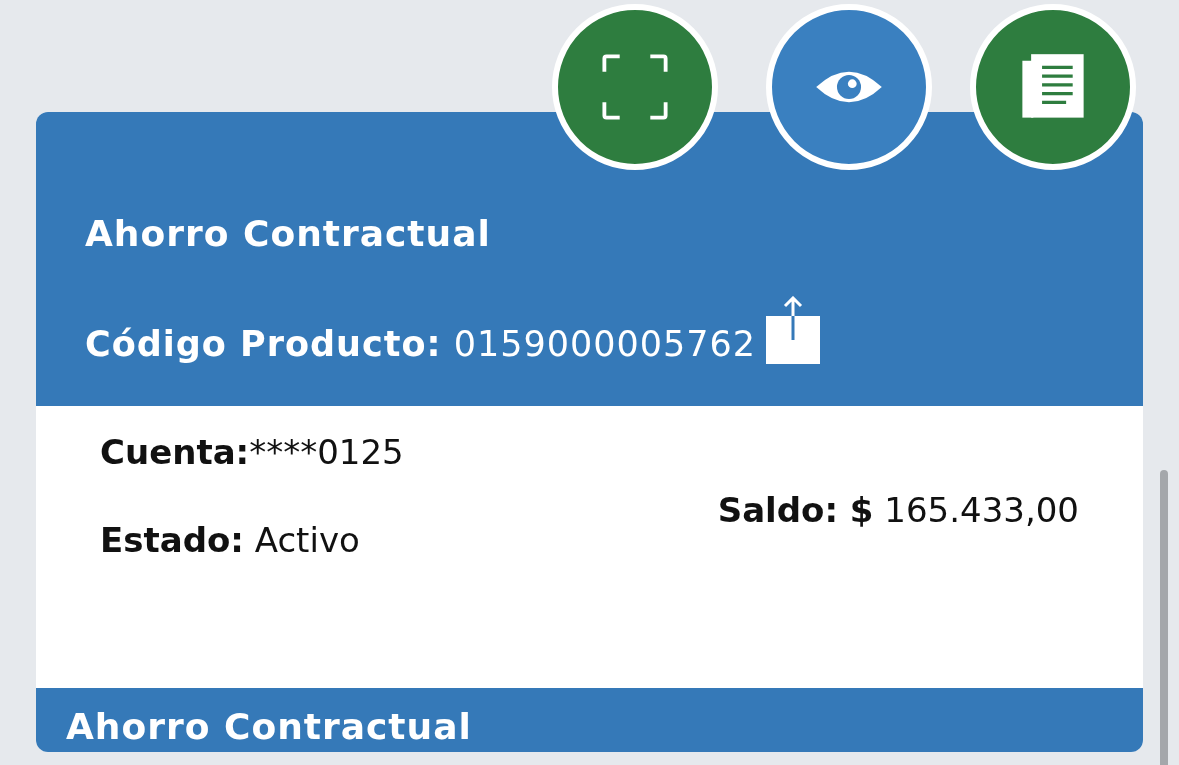 The width and height of the screenshot is (1179, 765). What do you see at coordinates (1164, 617) in the screenshot?
I see `scrollbar` at bounding box center [1164, 617].